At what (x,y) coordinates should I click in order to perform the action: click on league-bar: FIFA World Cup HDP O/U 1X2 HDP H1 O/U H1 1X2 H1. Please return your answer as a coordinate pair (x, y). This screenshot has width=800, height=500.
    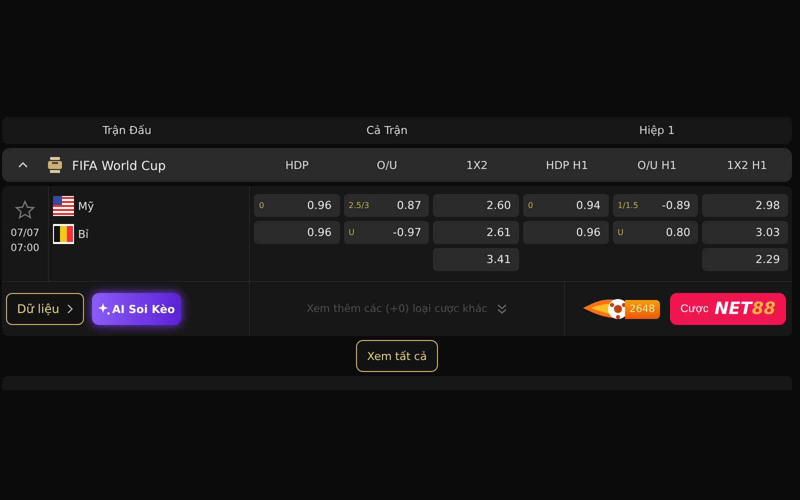
    Looking at the image, I should click on (397, 165).